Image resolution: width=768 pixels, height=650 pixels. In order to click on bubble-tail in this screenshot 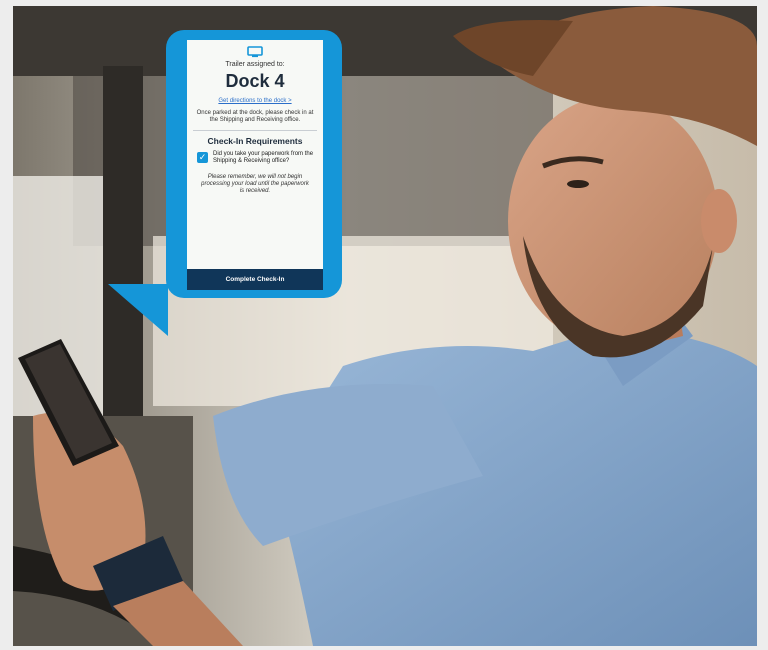, I will do `click(138, 310)`.